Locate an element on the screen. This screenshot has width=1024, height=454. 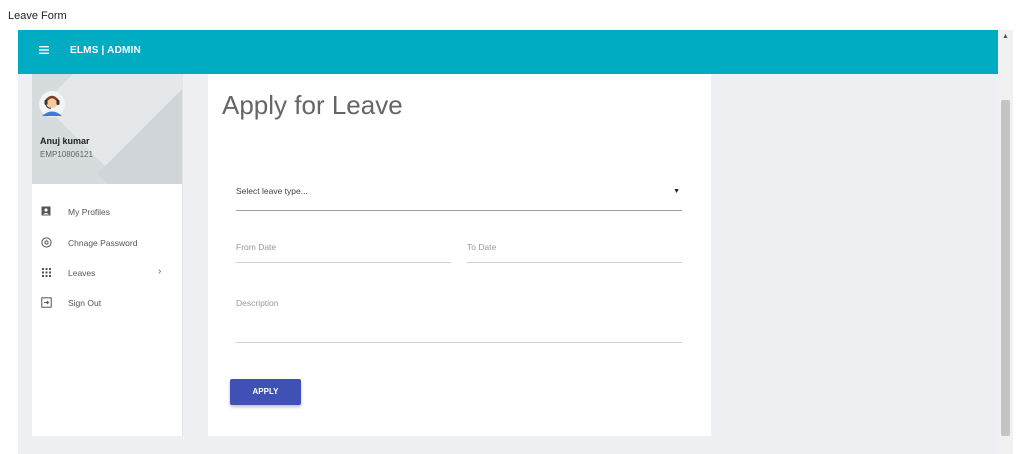
sidebar-item-label: Chnage Password is located at coordinates (103, 243).